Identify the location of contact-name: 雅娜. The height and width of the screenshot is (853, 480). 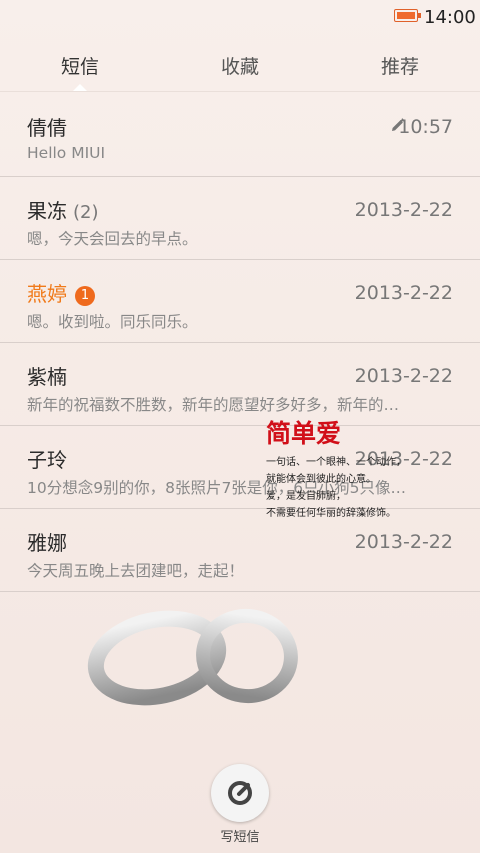
(47, 543).